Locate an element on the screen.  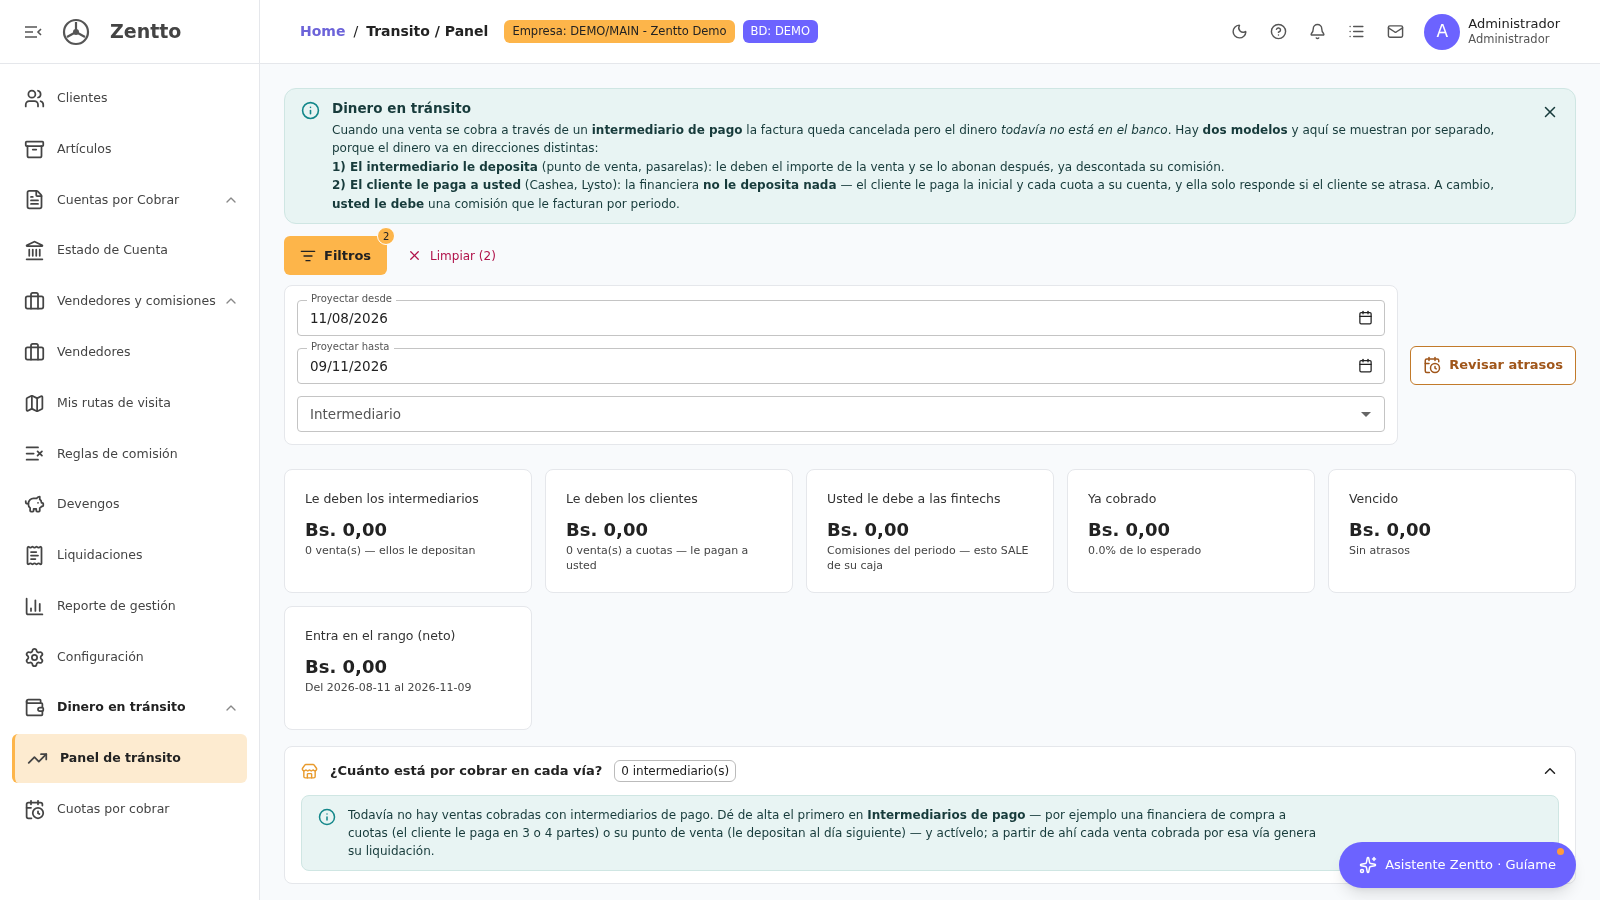
sidebar-item: Clientes is located at coordinates (129, 98).